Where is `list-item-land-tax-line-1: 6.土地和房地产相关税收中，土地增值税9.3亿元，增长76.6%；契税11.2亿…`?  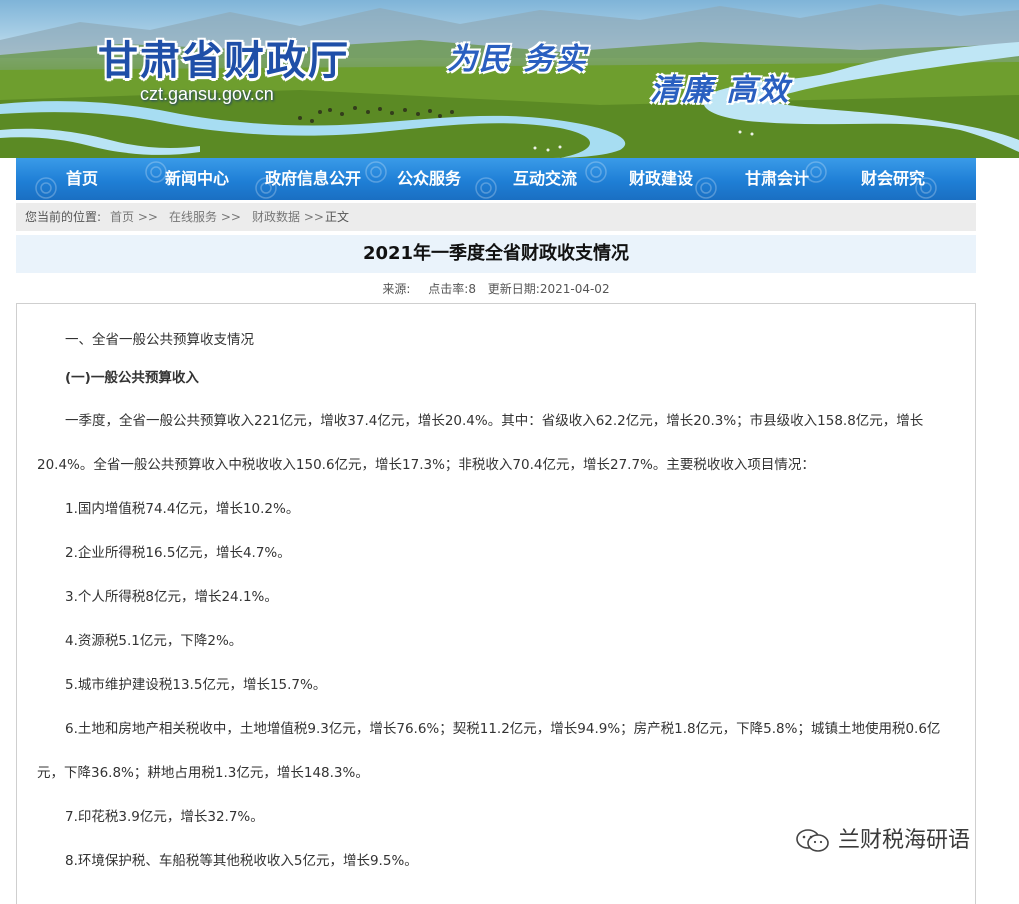 list-item-land-tax-line-1: 6.土地和房地产相关税收中，土地增值税9.3亿元，增长76.6%；契税11.2亿… is located at coordinates (503, 729).